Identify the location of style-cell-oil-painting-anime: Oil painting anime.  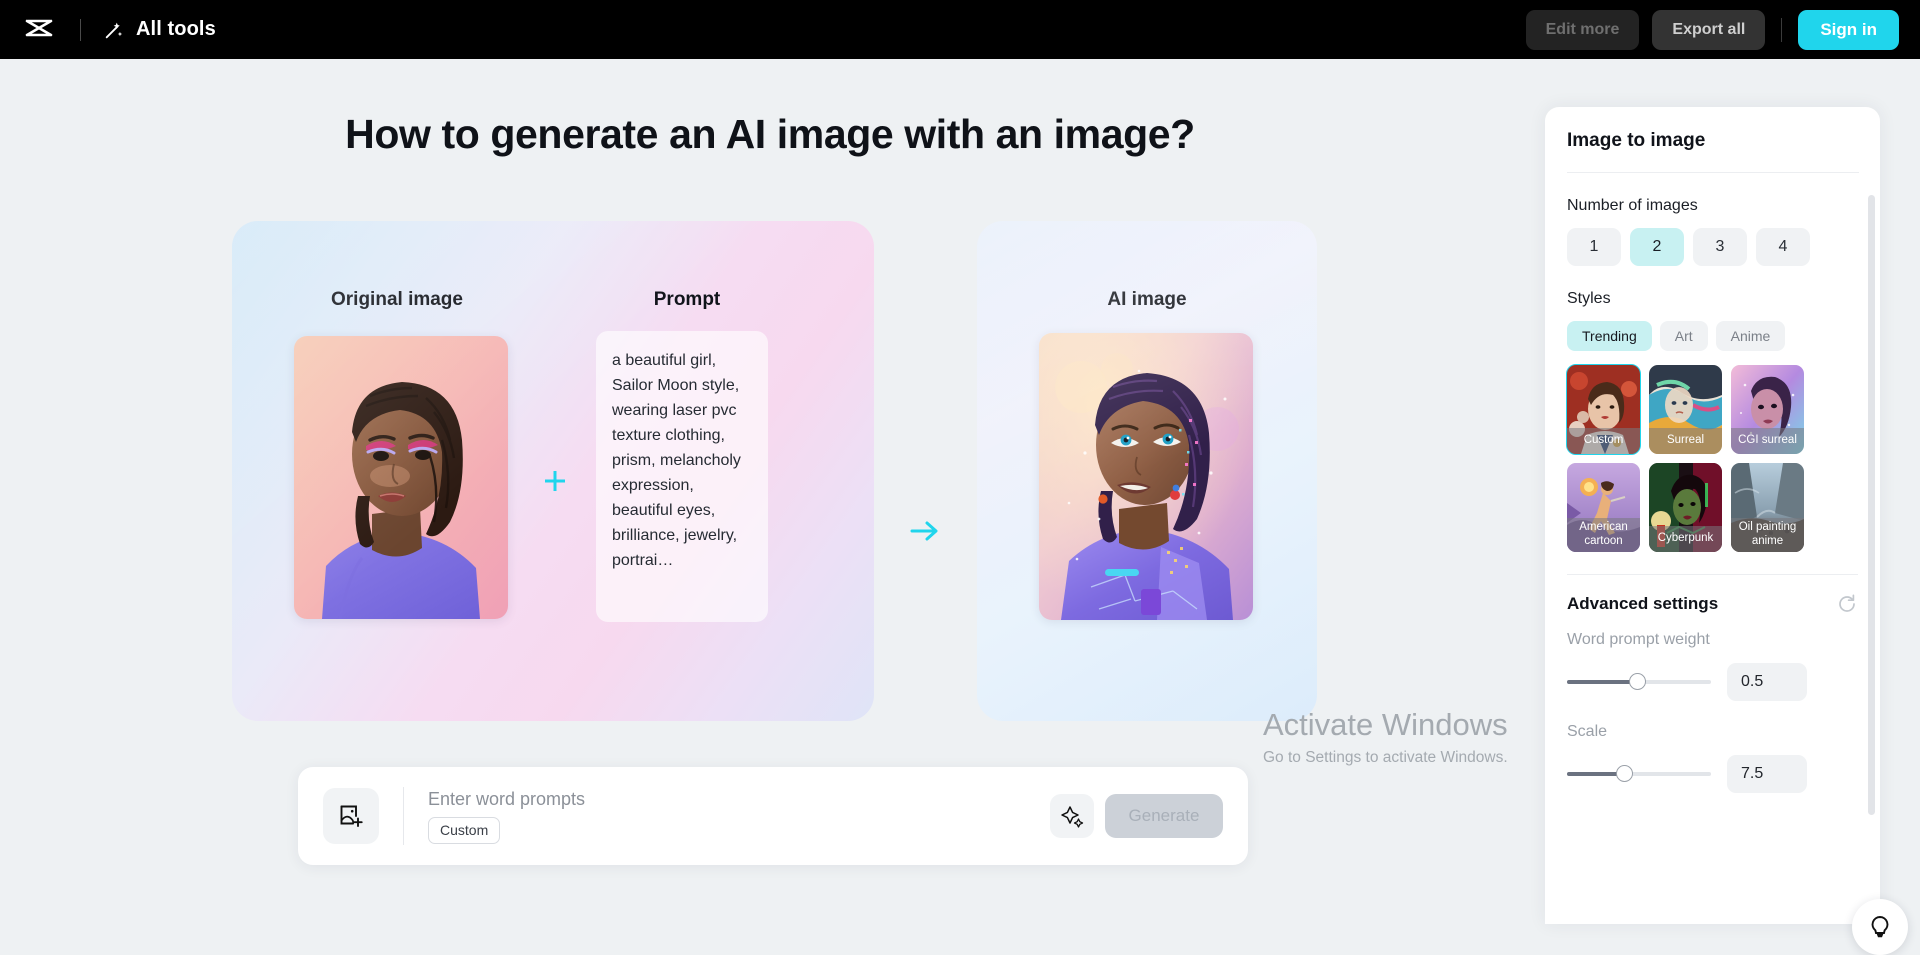
(1767, 507).